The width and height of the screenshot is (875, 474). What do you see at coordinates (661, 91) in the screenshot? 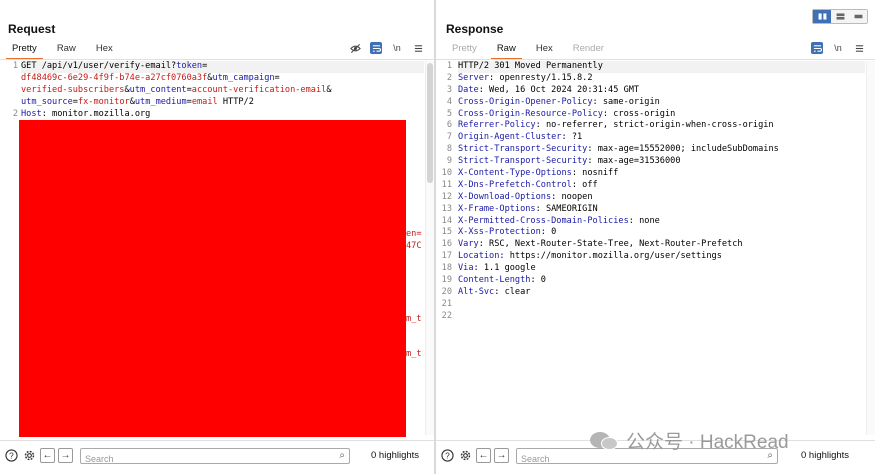
I see `code-line: Date: Wed, 16 Oct 2024 20:31:45 GMT` at bounding box center [661, 91].